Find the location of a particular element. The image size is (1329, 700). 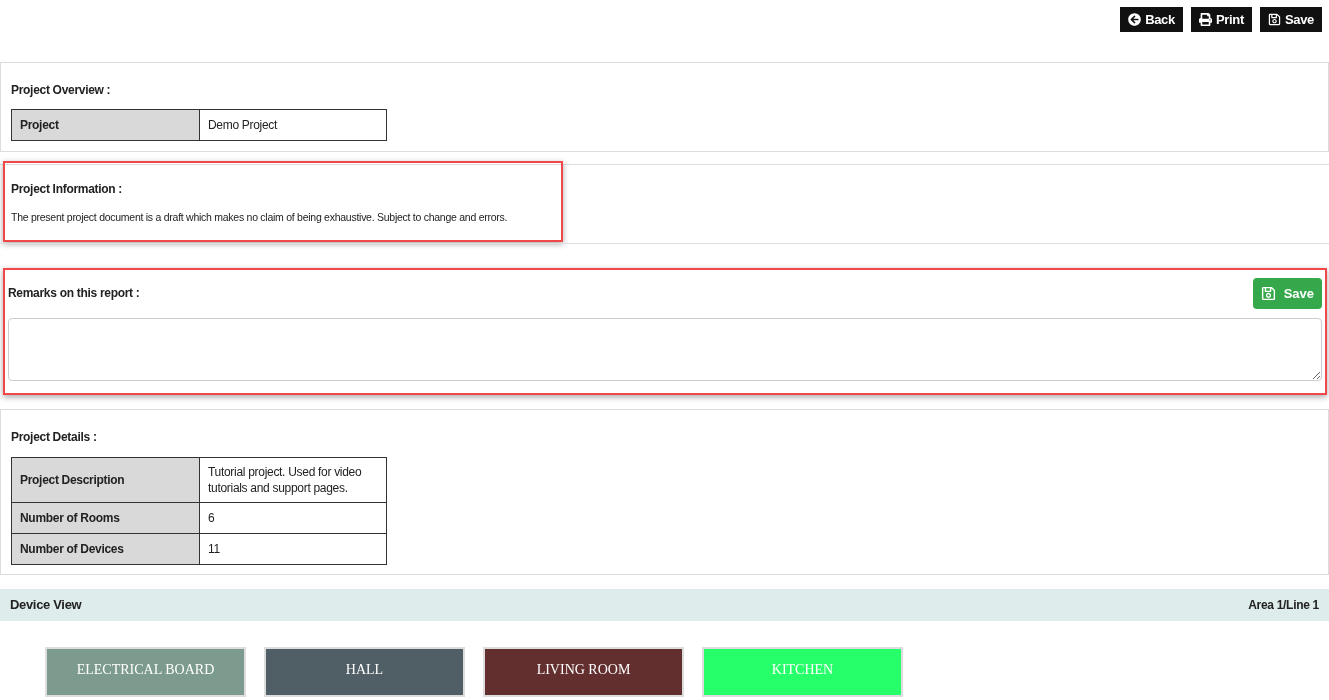

table-cell: Project Description is located at coordinates (105, 480).